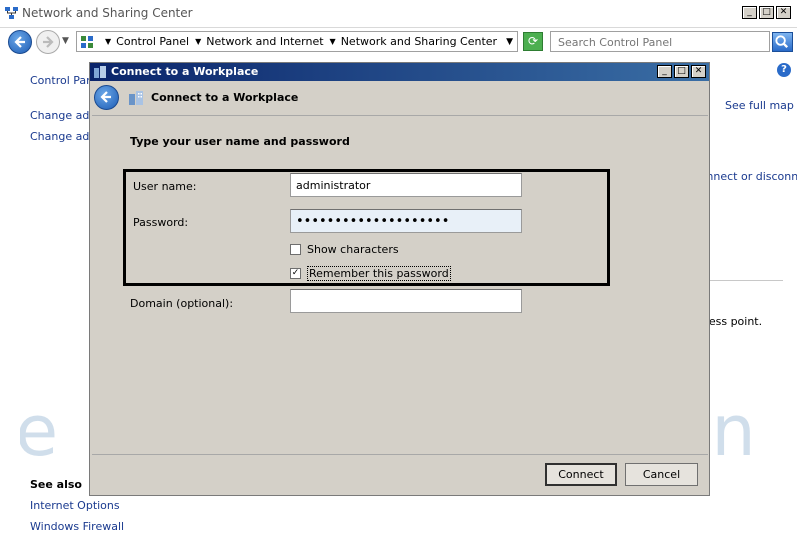 This screenshot has height=556, width=797. I want to click on dialog-heading: Connect to a Workplace, so click(225, 97).